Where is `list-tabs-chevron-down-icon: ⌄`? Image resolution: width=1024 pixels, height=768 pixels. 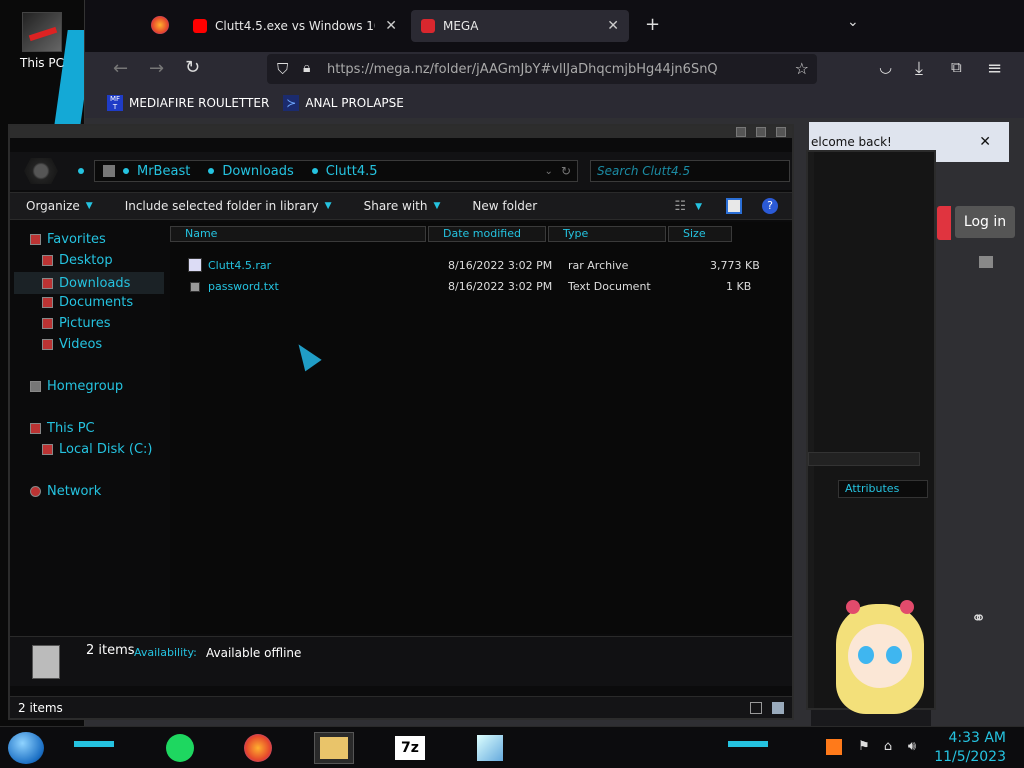 list-tabs-chevron-down-icon: ⌄ is located at coordinates (853, 22).